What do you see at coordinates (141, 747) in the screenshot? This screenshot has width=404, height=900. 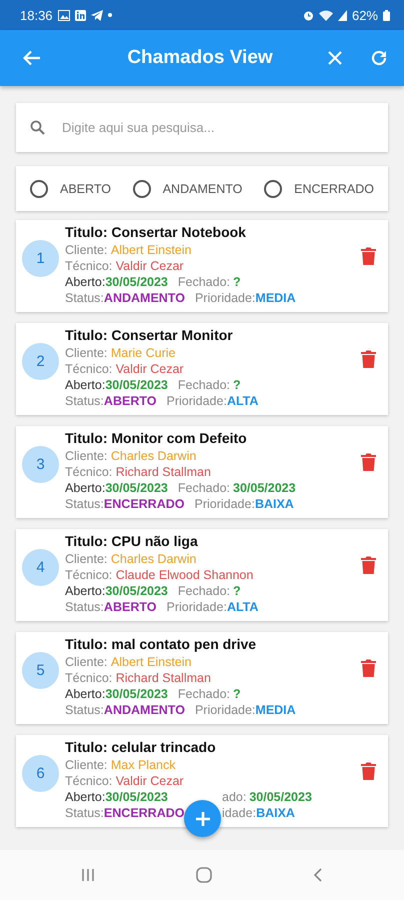 I see `ticket-title: Titulo: celular trincado` at bounding box center [141, 747].